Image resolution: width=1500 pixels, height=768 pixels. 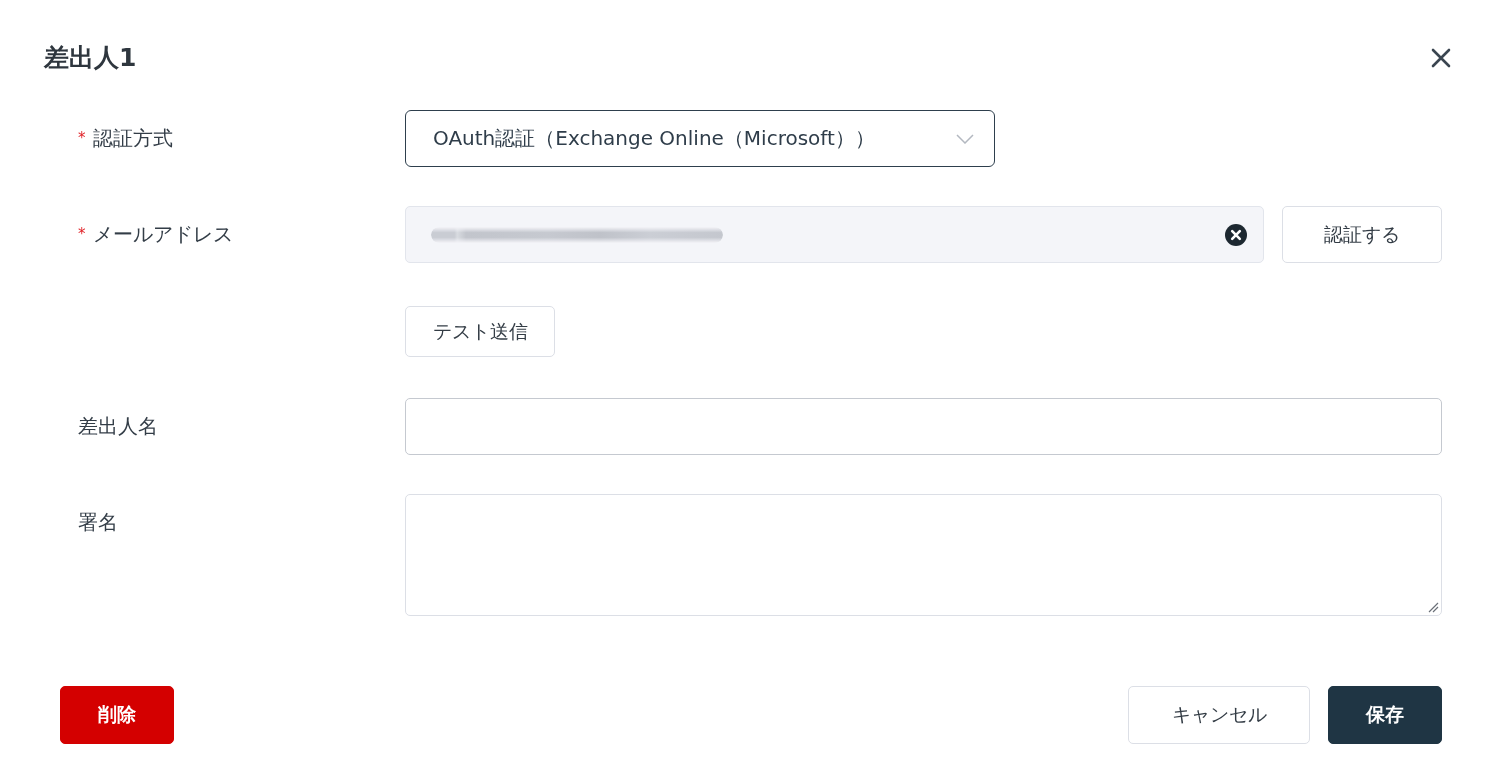 What do you see at coordinates (98, 522) in the screenshot?
I see `field-label: 署名` at bounding box center [98, 522].